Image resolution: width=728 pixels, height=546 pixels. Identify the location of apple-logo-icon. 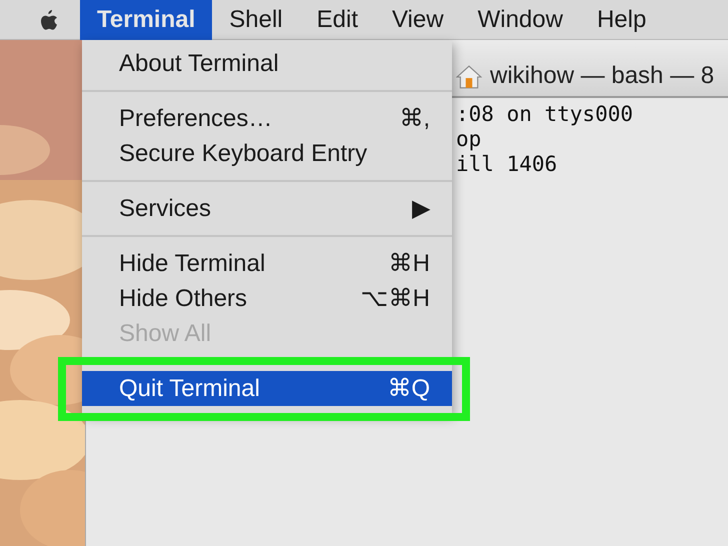
(48, 20).